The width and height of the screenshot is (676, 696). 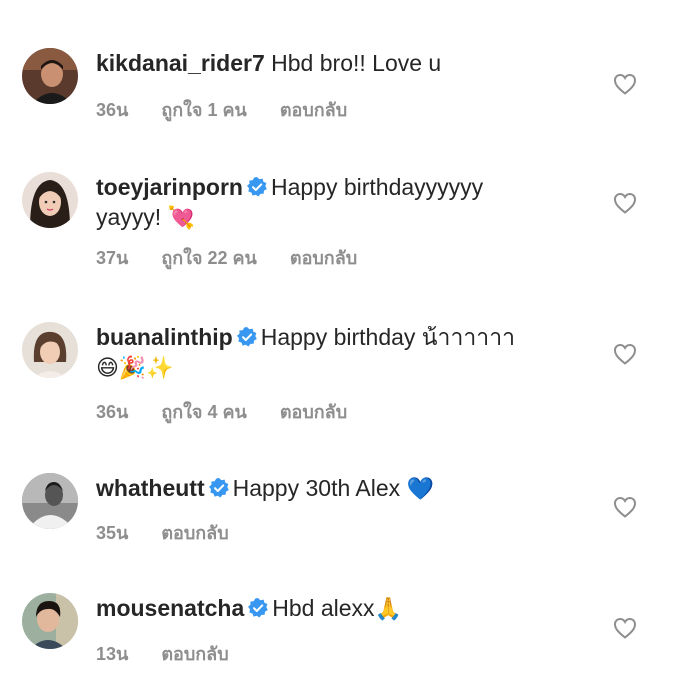 I want to click on comment-time: 13น, so click(x=112, y=654).